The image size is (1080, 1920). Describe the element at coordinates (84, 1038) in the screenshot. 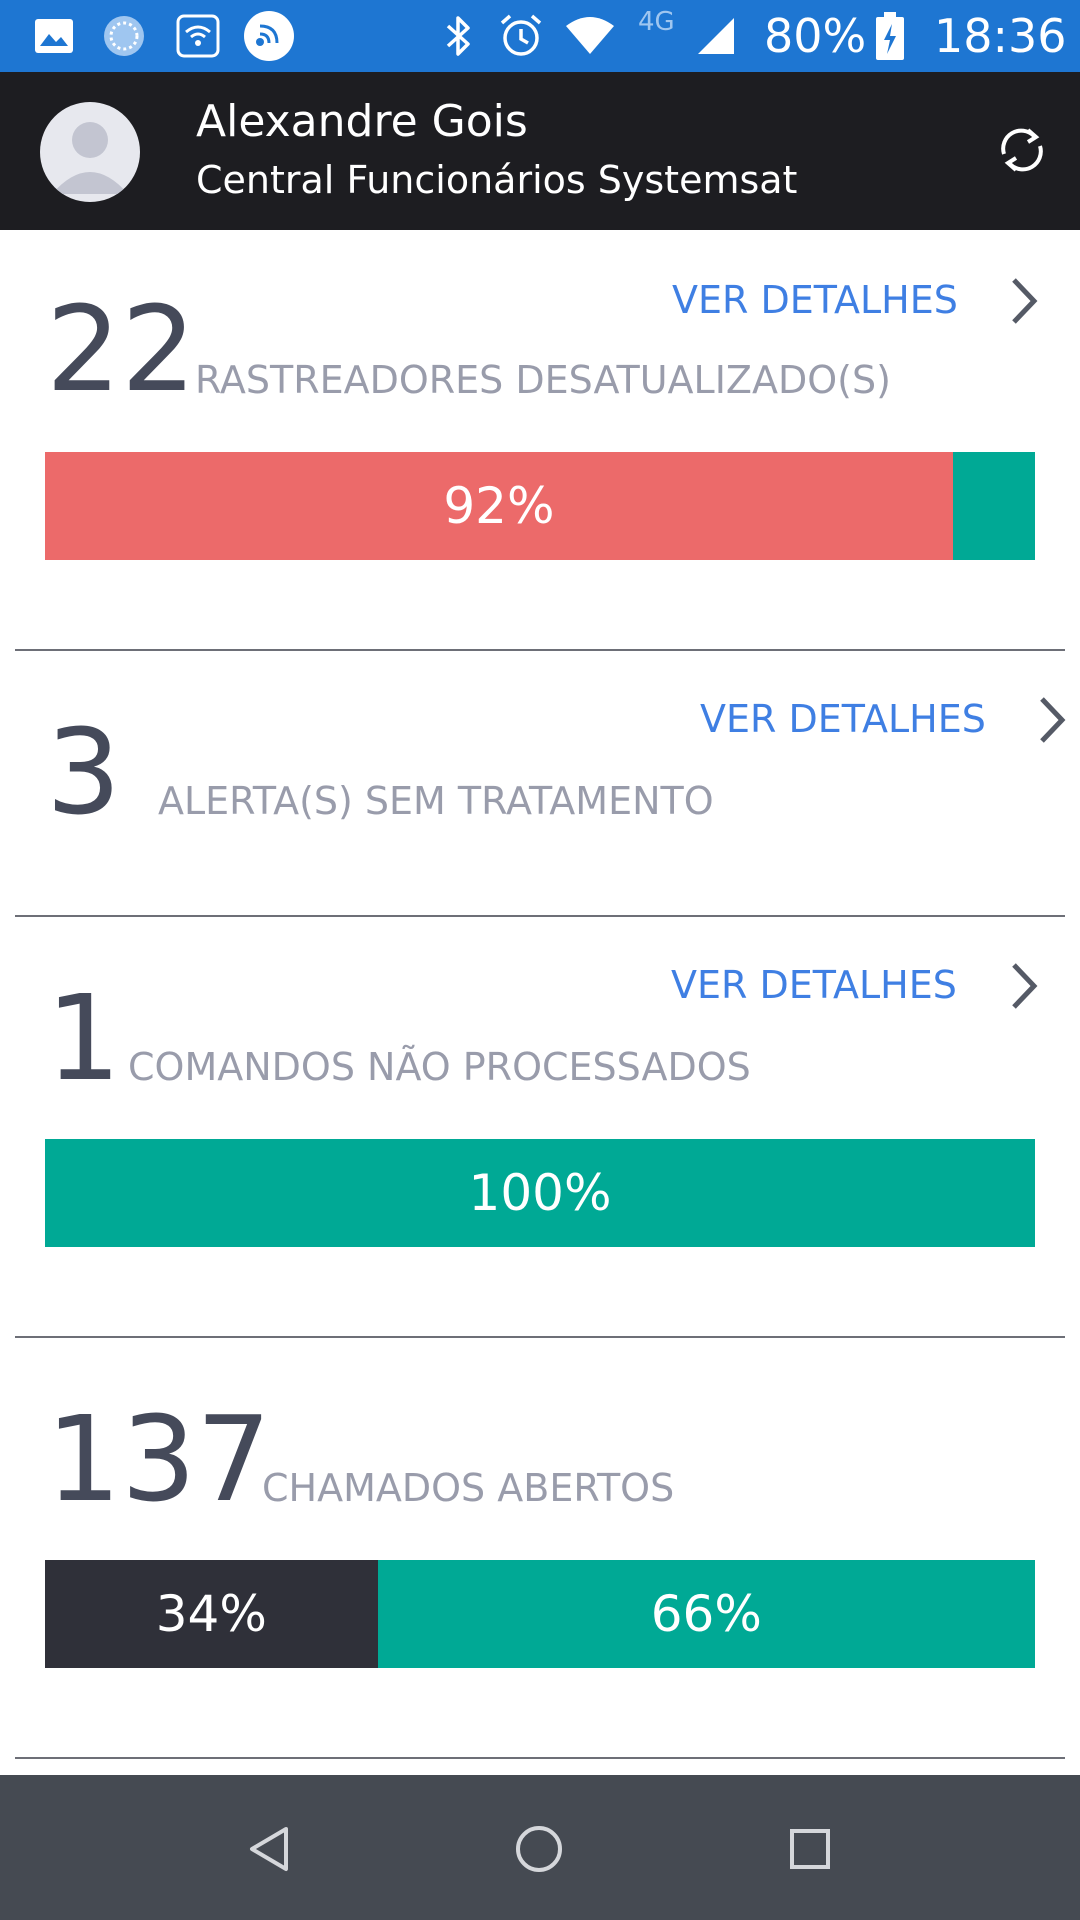

I see `count-value: 1` at that location.